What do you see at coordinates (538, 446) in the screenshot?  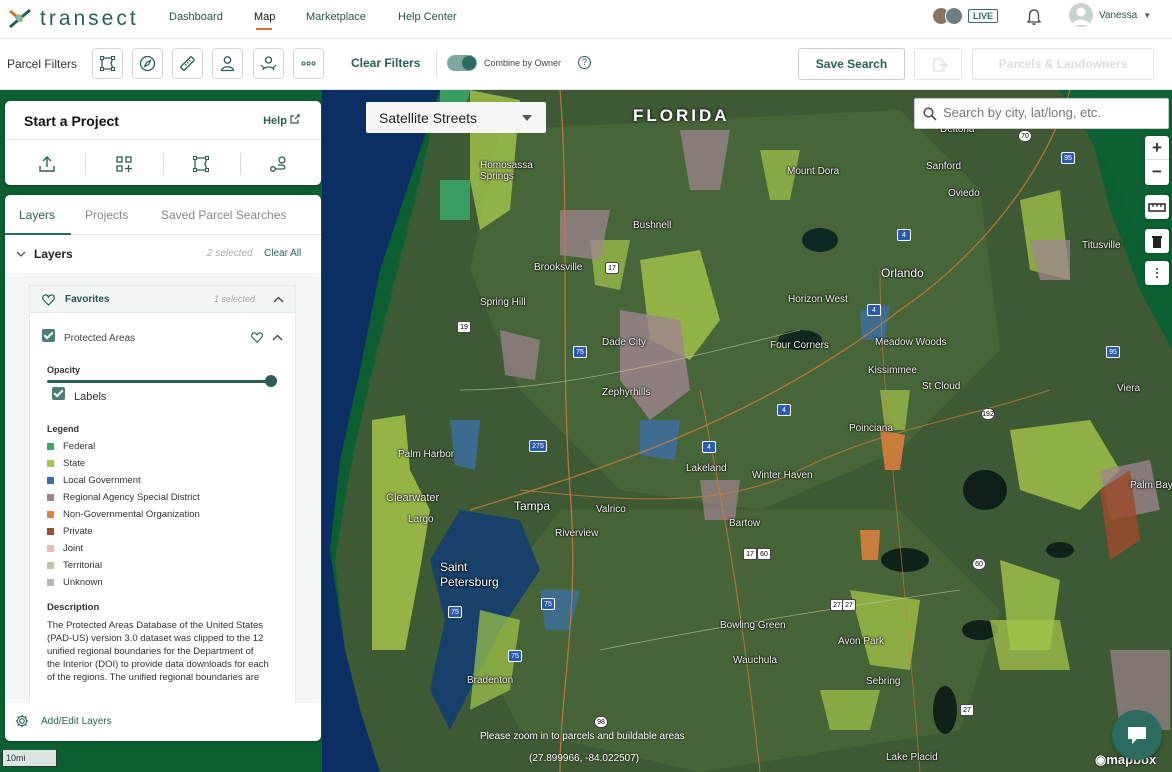 I see `highway-shield: 275` at bounding box center [538, 446].